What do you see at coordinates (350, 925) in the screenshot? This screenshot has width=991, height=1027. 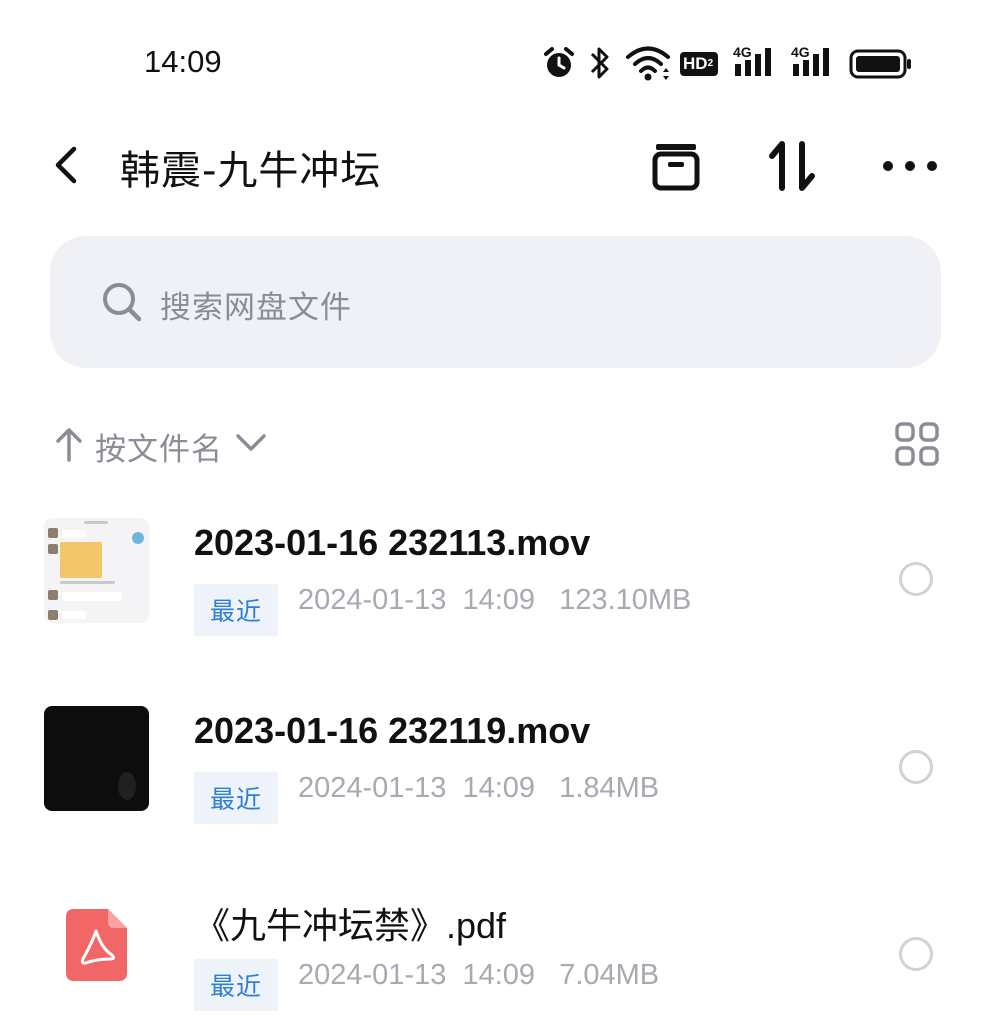 I see `file-name: 《九牛冲坛禁》.pdf` at bounding box center [350, 925].